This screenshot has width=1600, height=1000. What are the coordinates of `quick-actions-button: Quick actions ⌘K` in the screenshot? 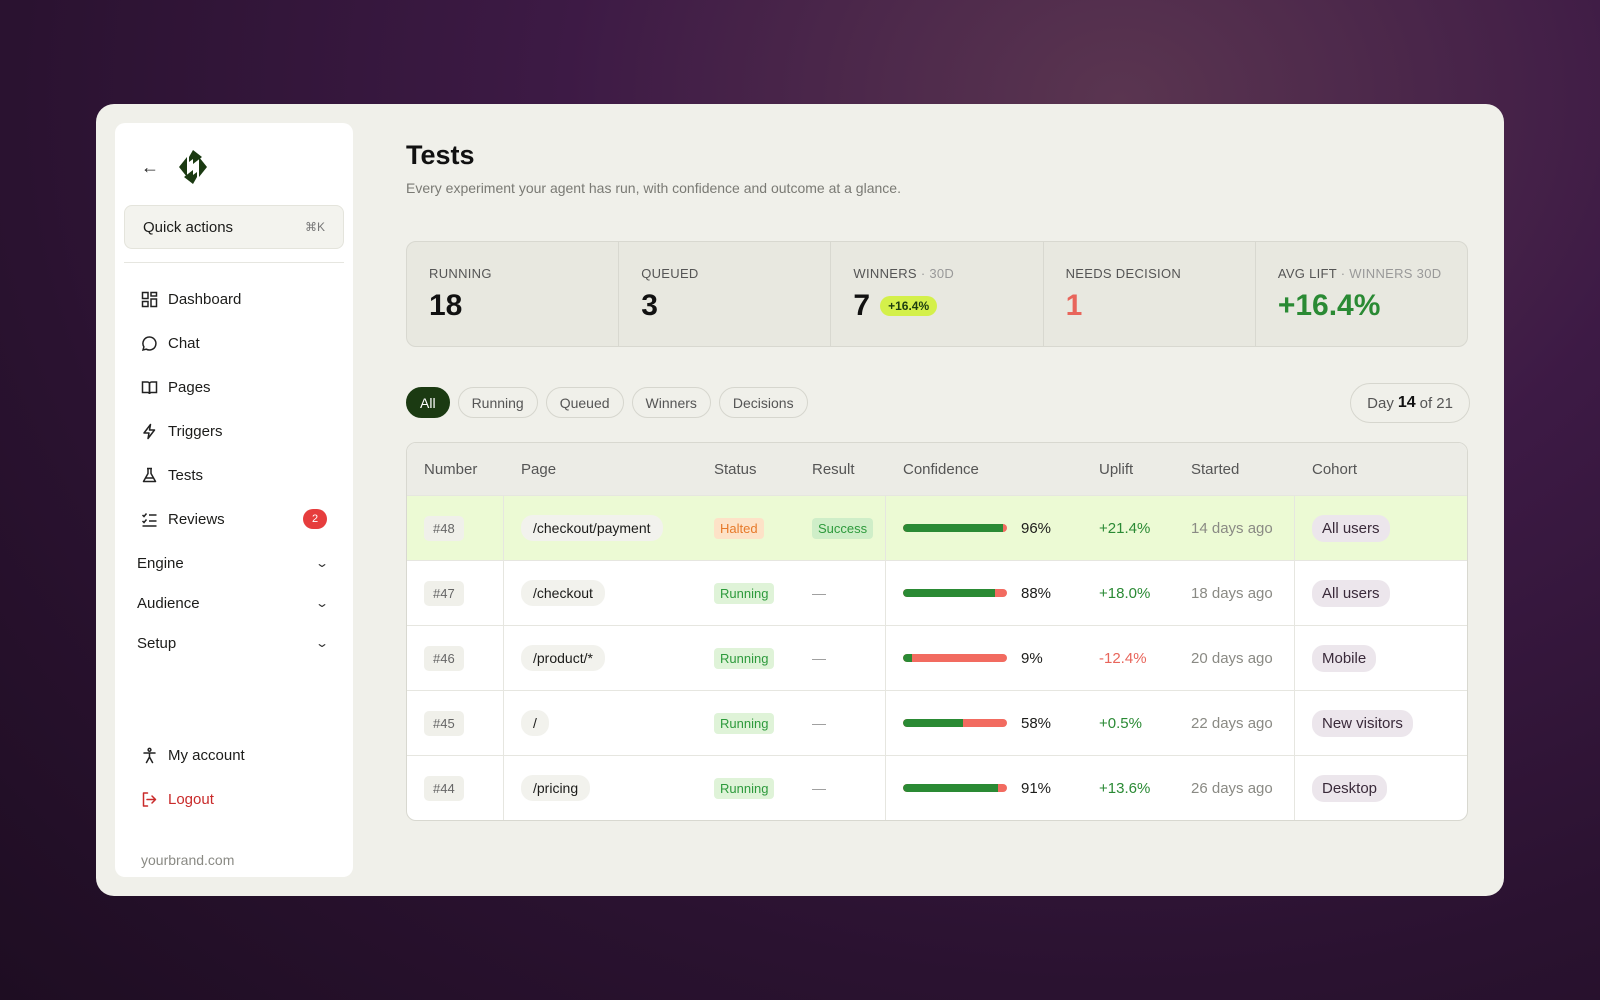 It's located at (234, 227).